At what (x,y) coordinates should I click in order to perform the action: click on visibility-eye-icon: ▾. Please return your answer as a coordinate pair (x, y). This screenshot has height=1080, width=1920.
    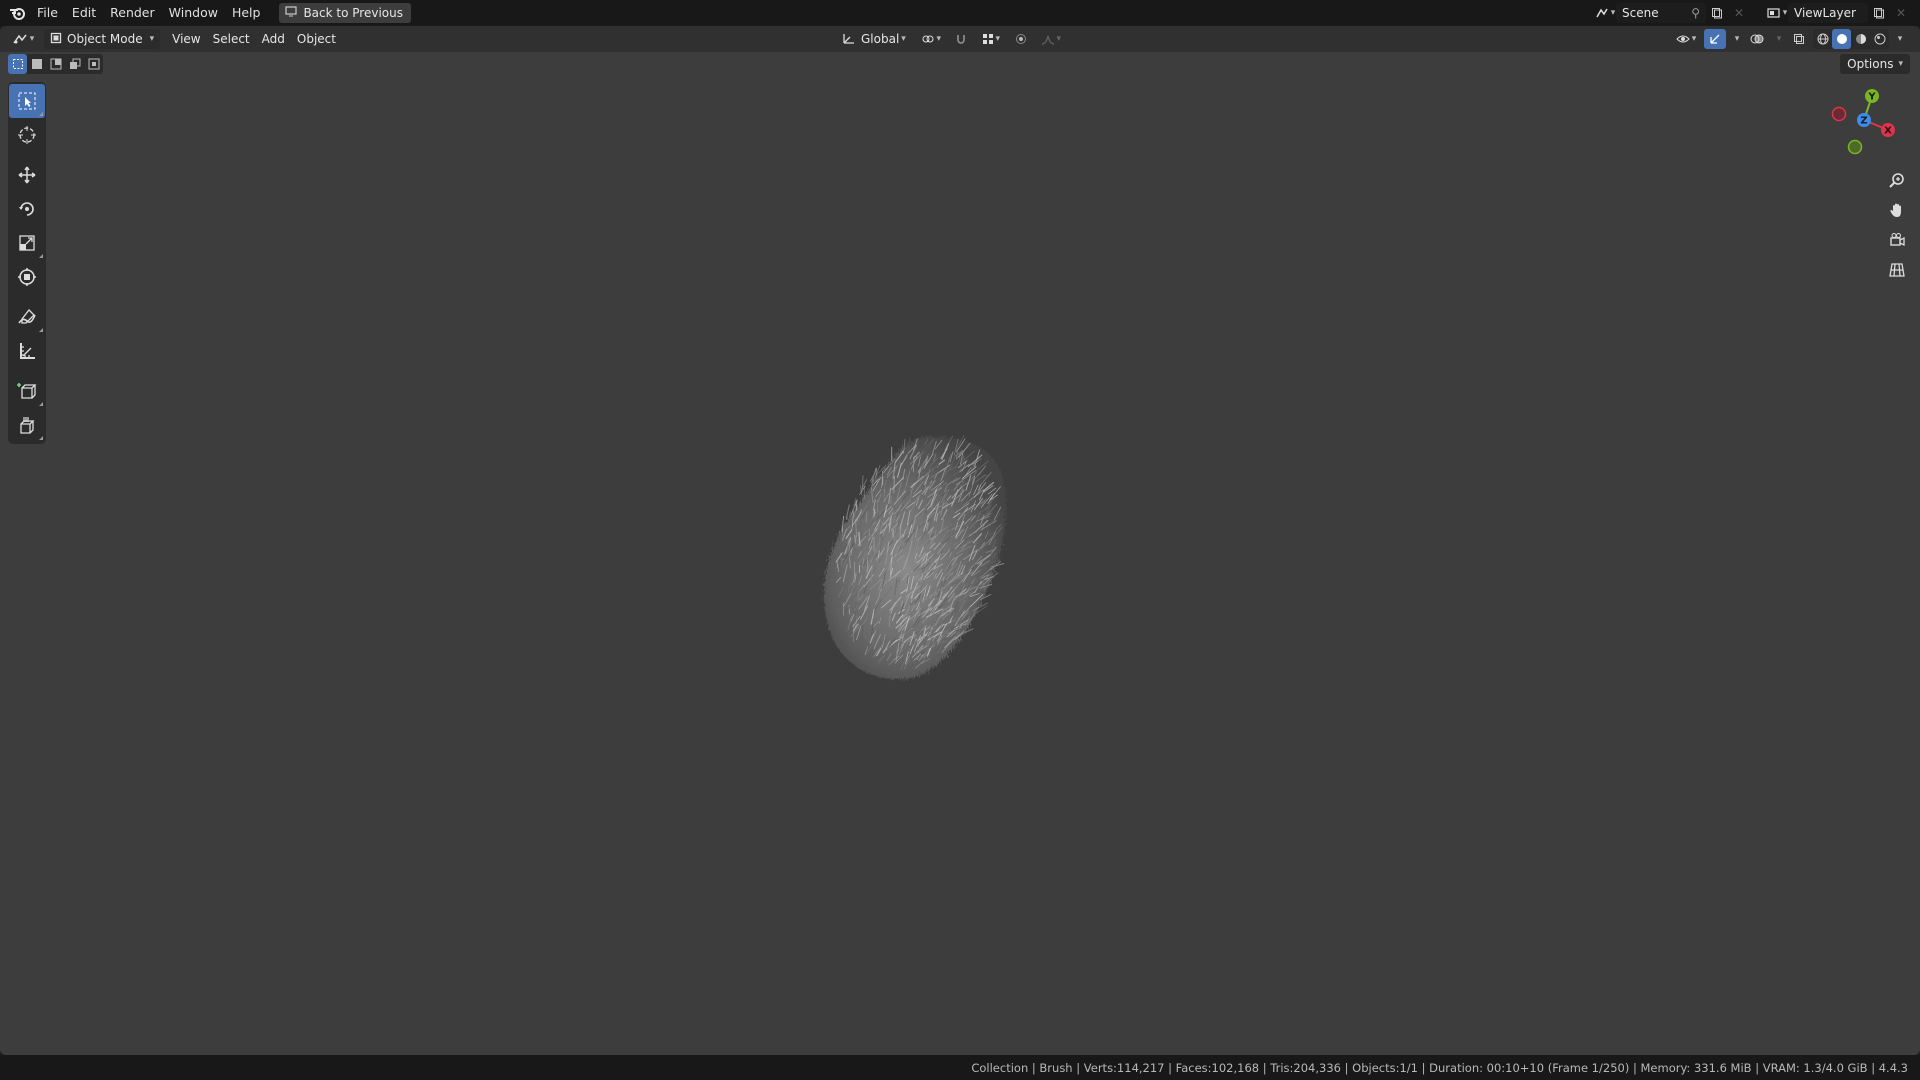
    Looking at the image, I should click on (1686, 39).